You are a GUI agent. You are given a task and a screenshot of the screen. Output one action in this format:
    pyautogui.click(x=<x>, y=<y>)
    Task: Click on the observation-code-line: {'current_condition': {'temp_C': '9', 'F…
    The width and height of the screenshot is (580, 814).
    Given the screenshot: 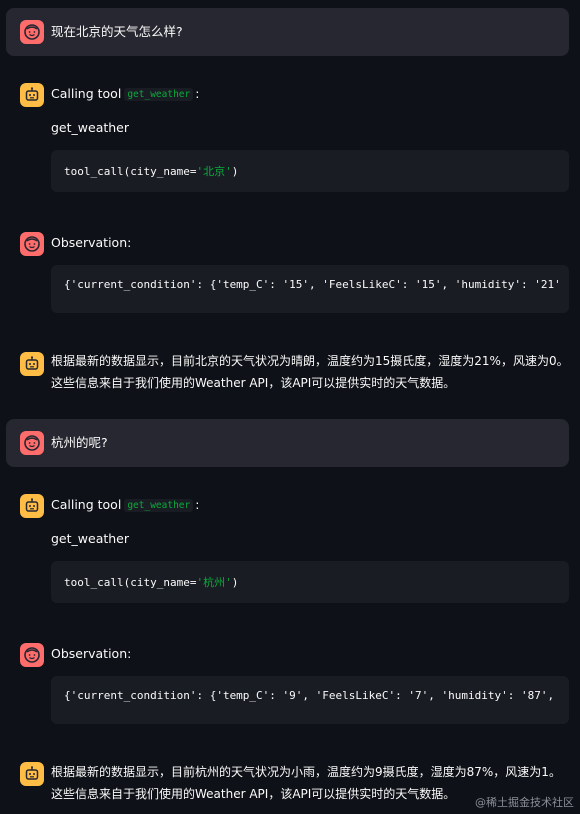 What is the action you would take?
    pyautogui.click(x=309, y=695)
    